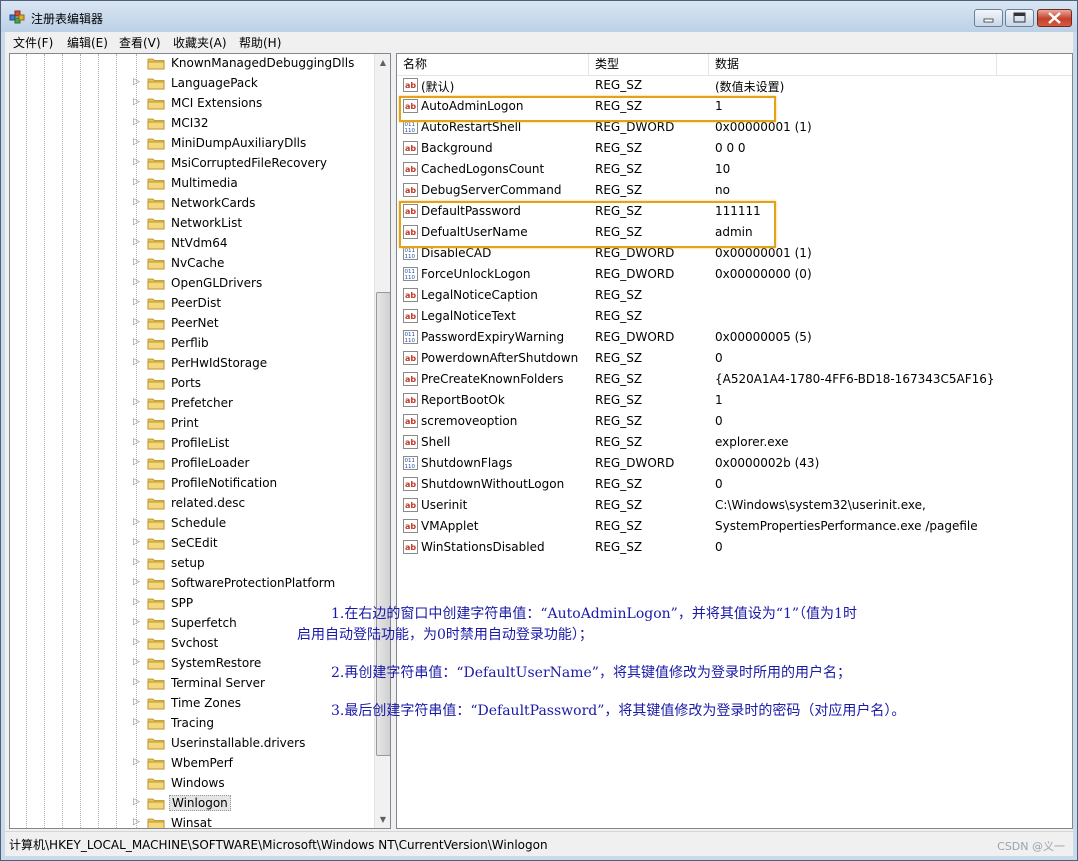  Describe the element at coordinates (192, 784) in the screenshot. I see `tree-item: Windows` at that location.